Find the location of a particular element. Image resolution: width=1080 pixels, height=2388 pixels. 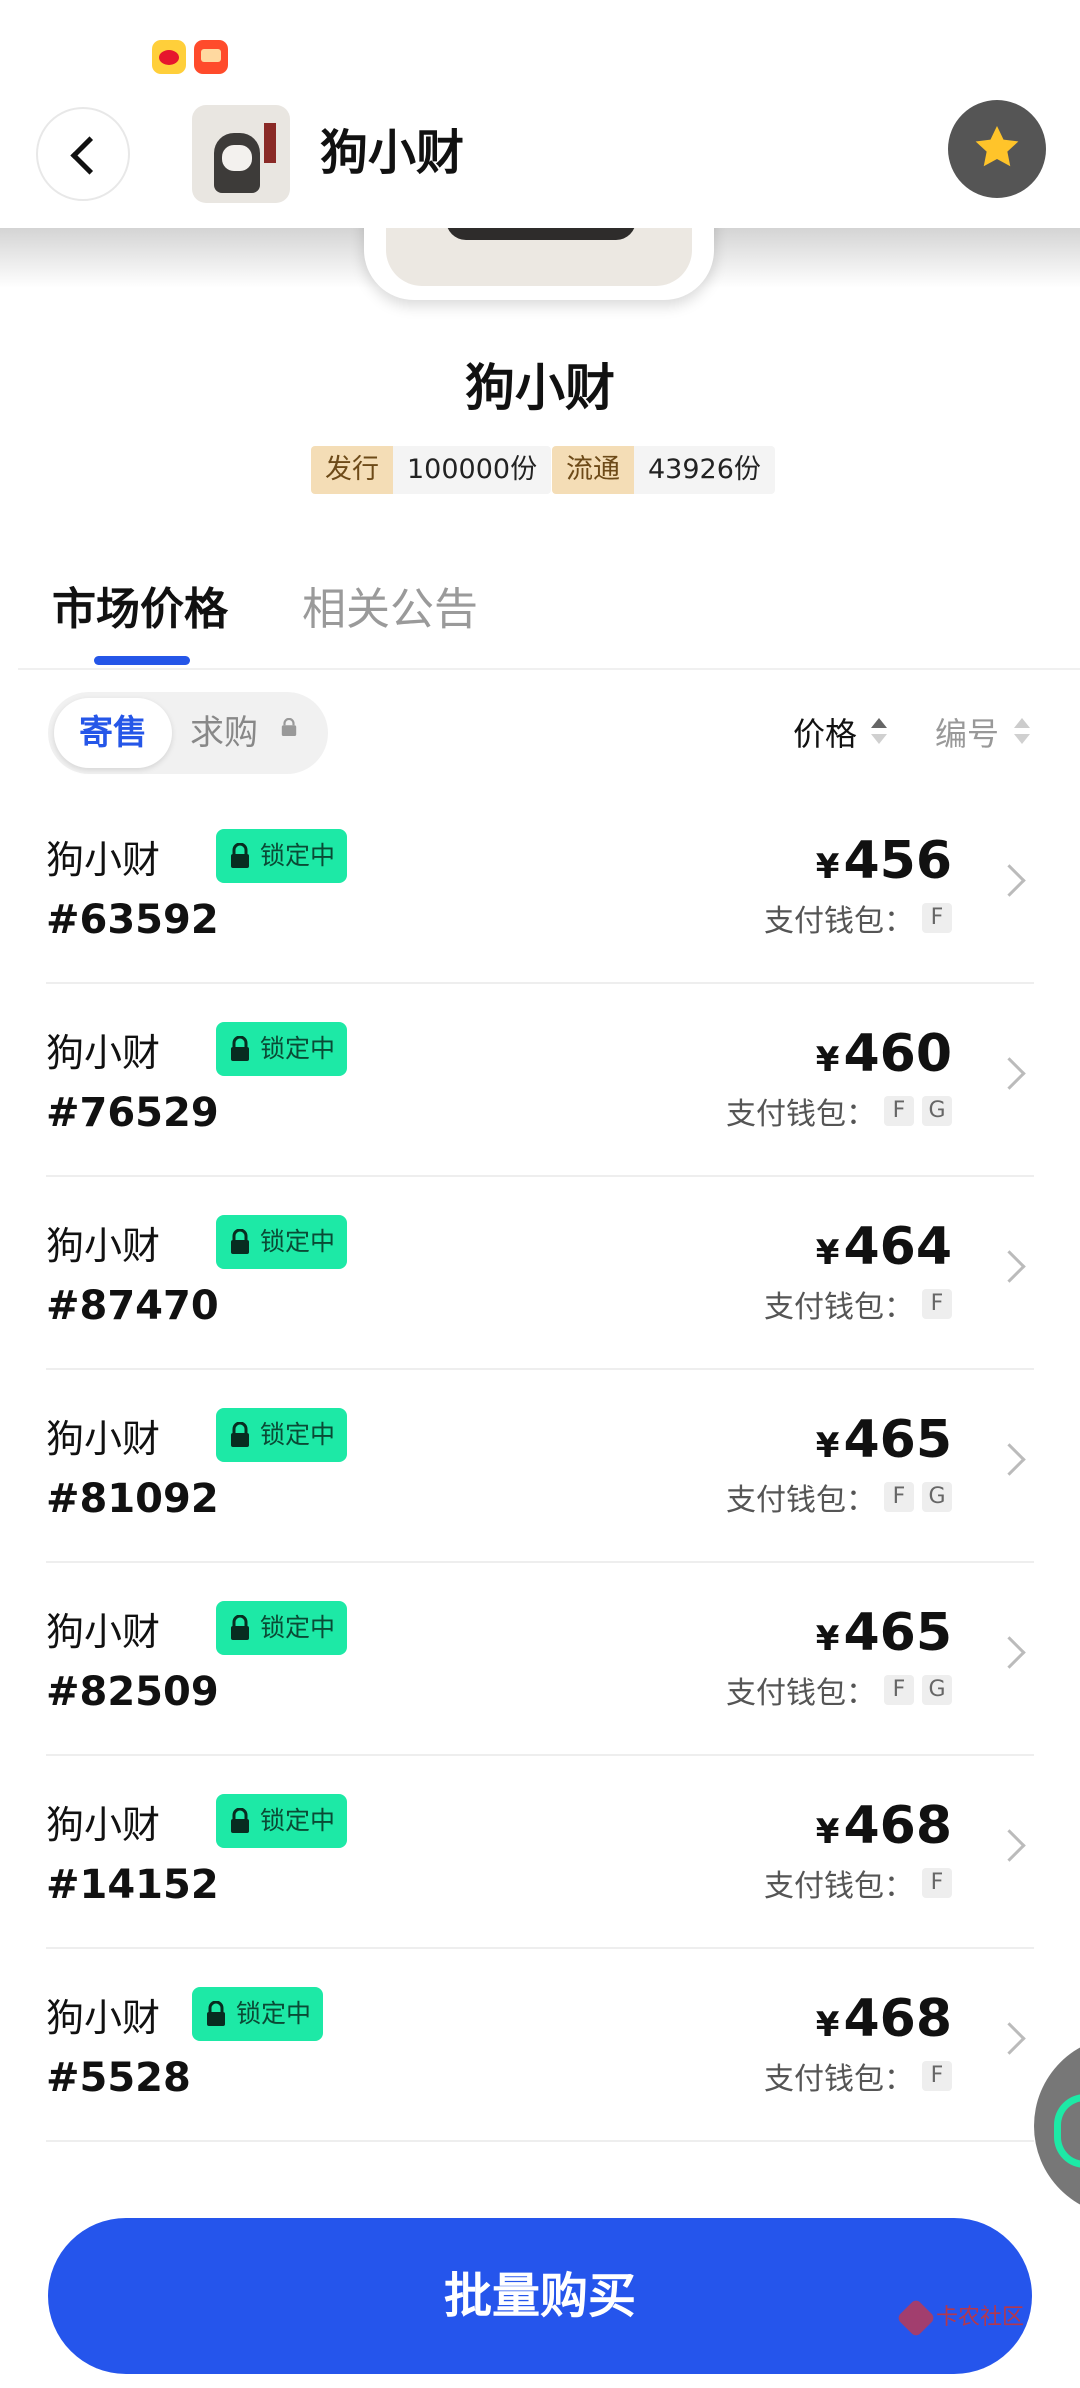

listing-type-toggle: 寄售 求购 is located at coordinates (188, 733).